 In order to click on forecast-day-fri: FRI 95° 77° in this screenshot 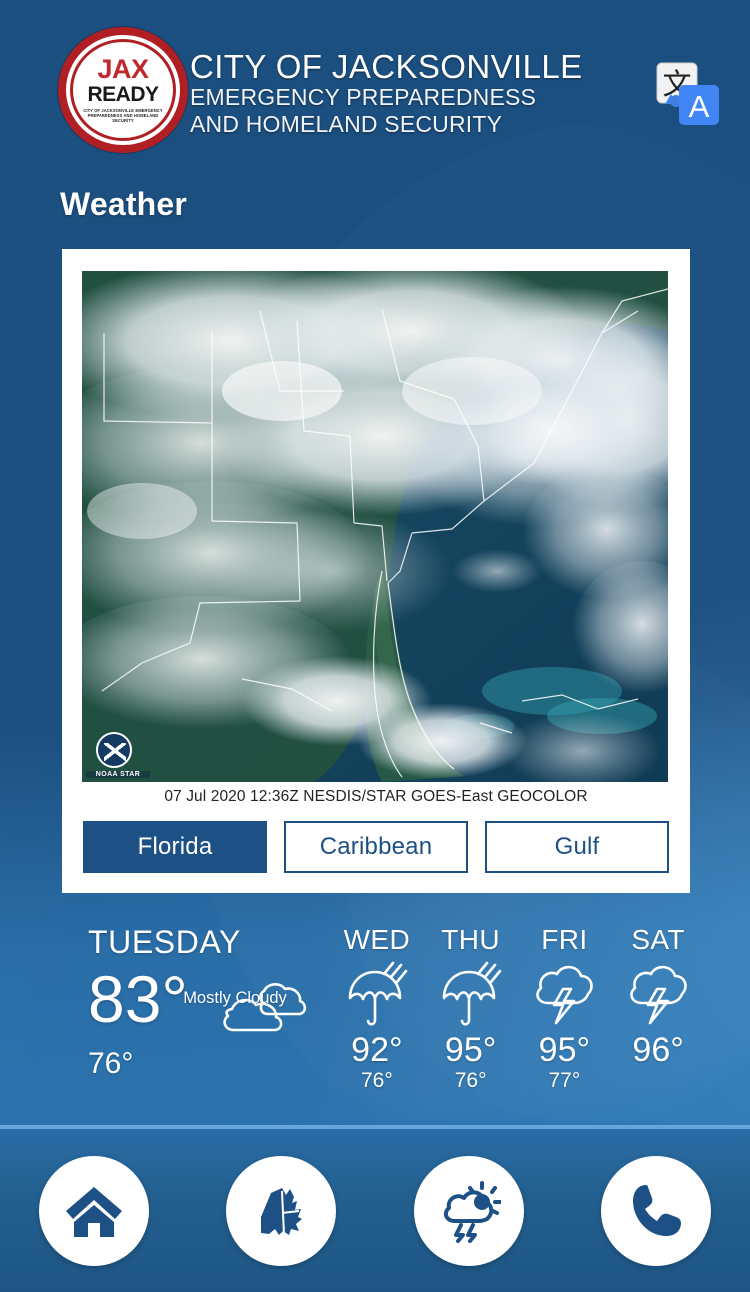, I will do `click(565, 1008)`.